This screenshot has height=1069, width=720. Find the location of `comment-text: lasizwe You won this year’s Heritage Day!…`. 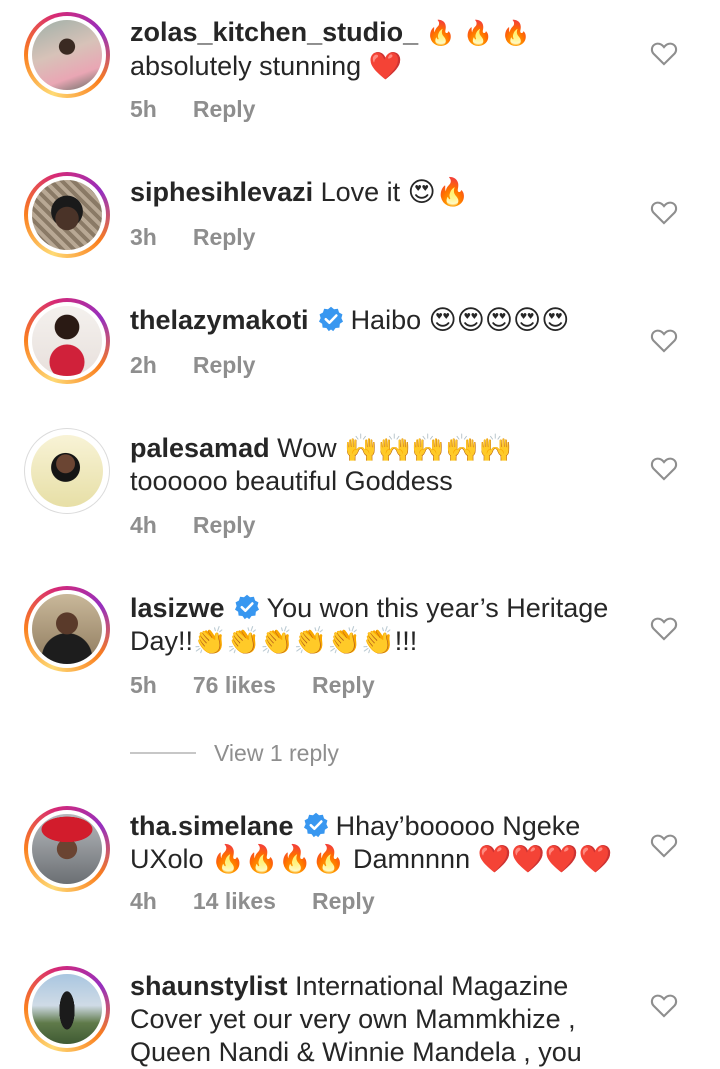

comment-text: lasizwe You won this year’s Heritage Day!… is located at coordinates (380, 625).